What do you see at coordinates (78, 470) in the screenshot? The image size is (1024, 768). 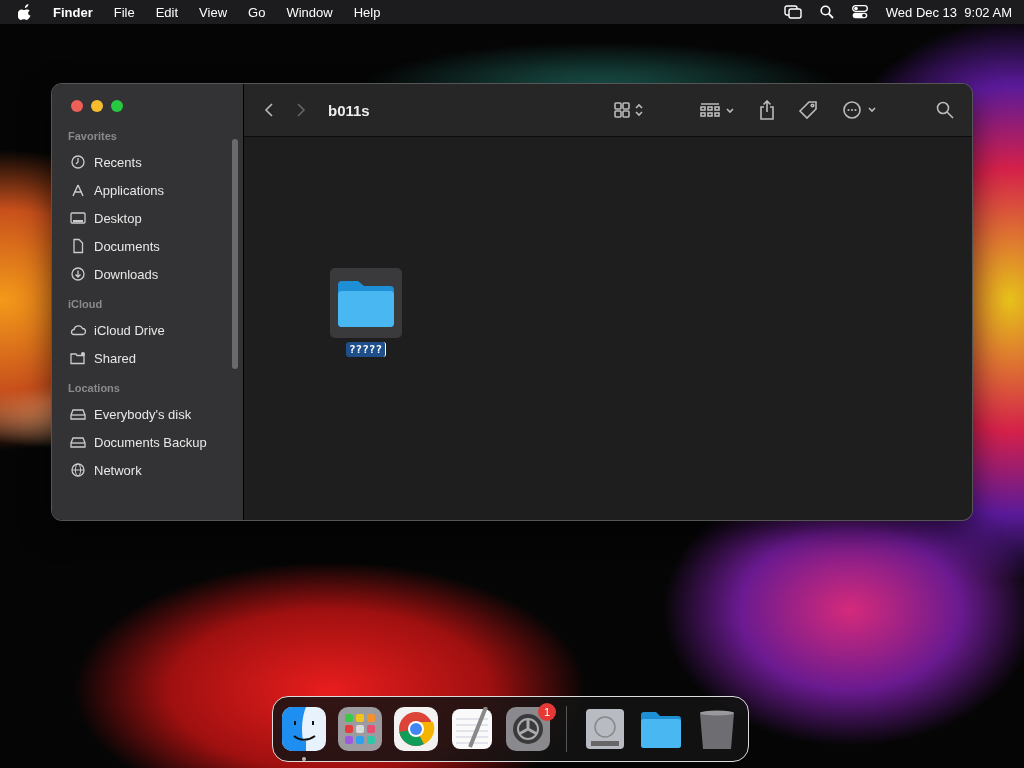 I see `globe-icon` at bounding box center [78, 470].